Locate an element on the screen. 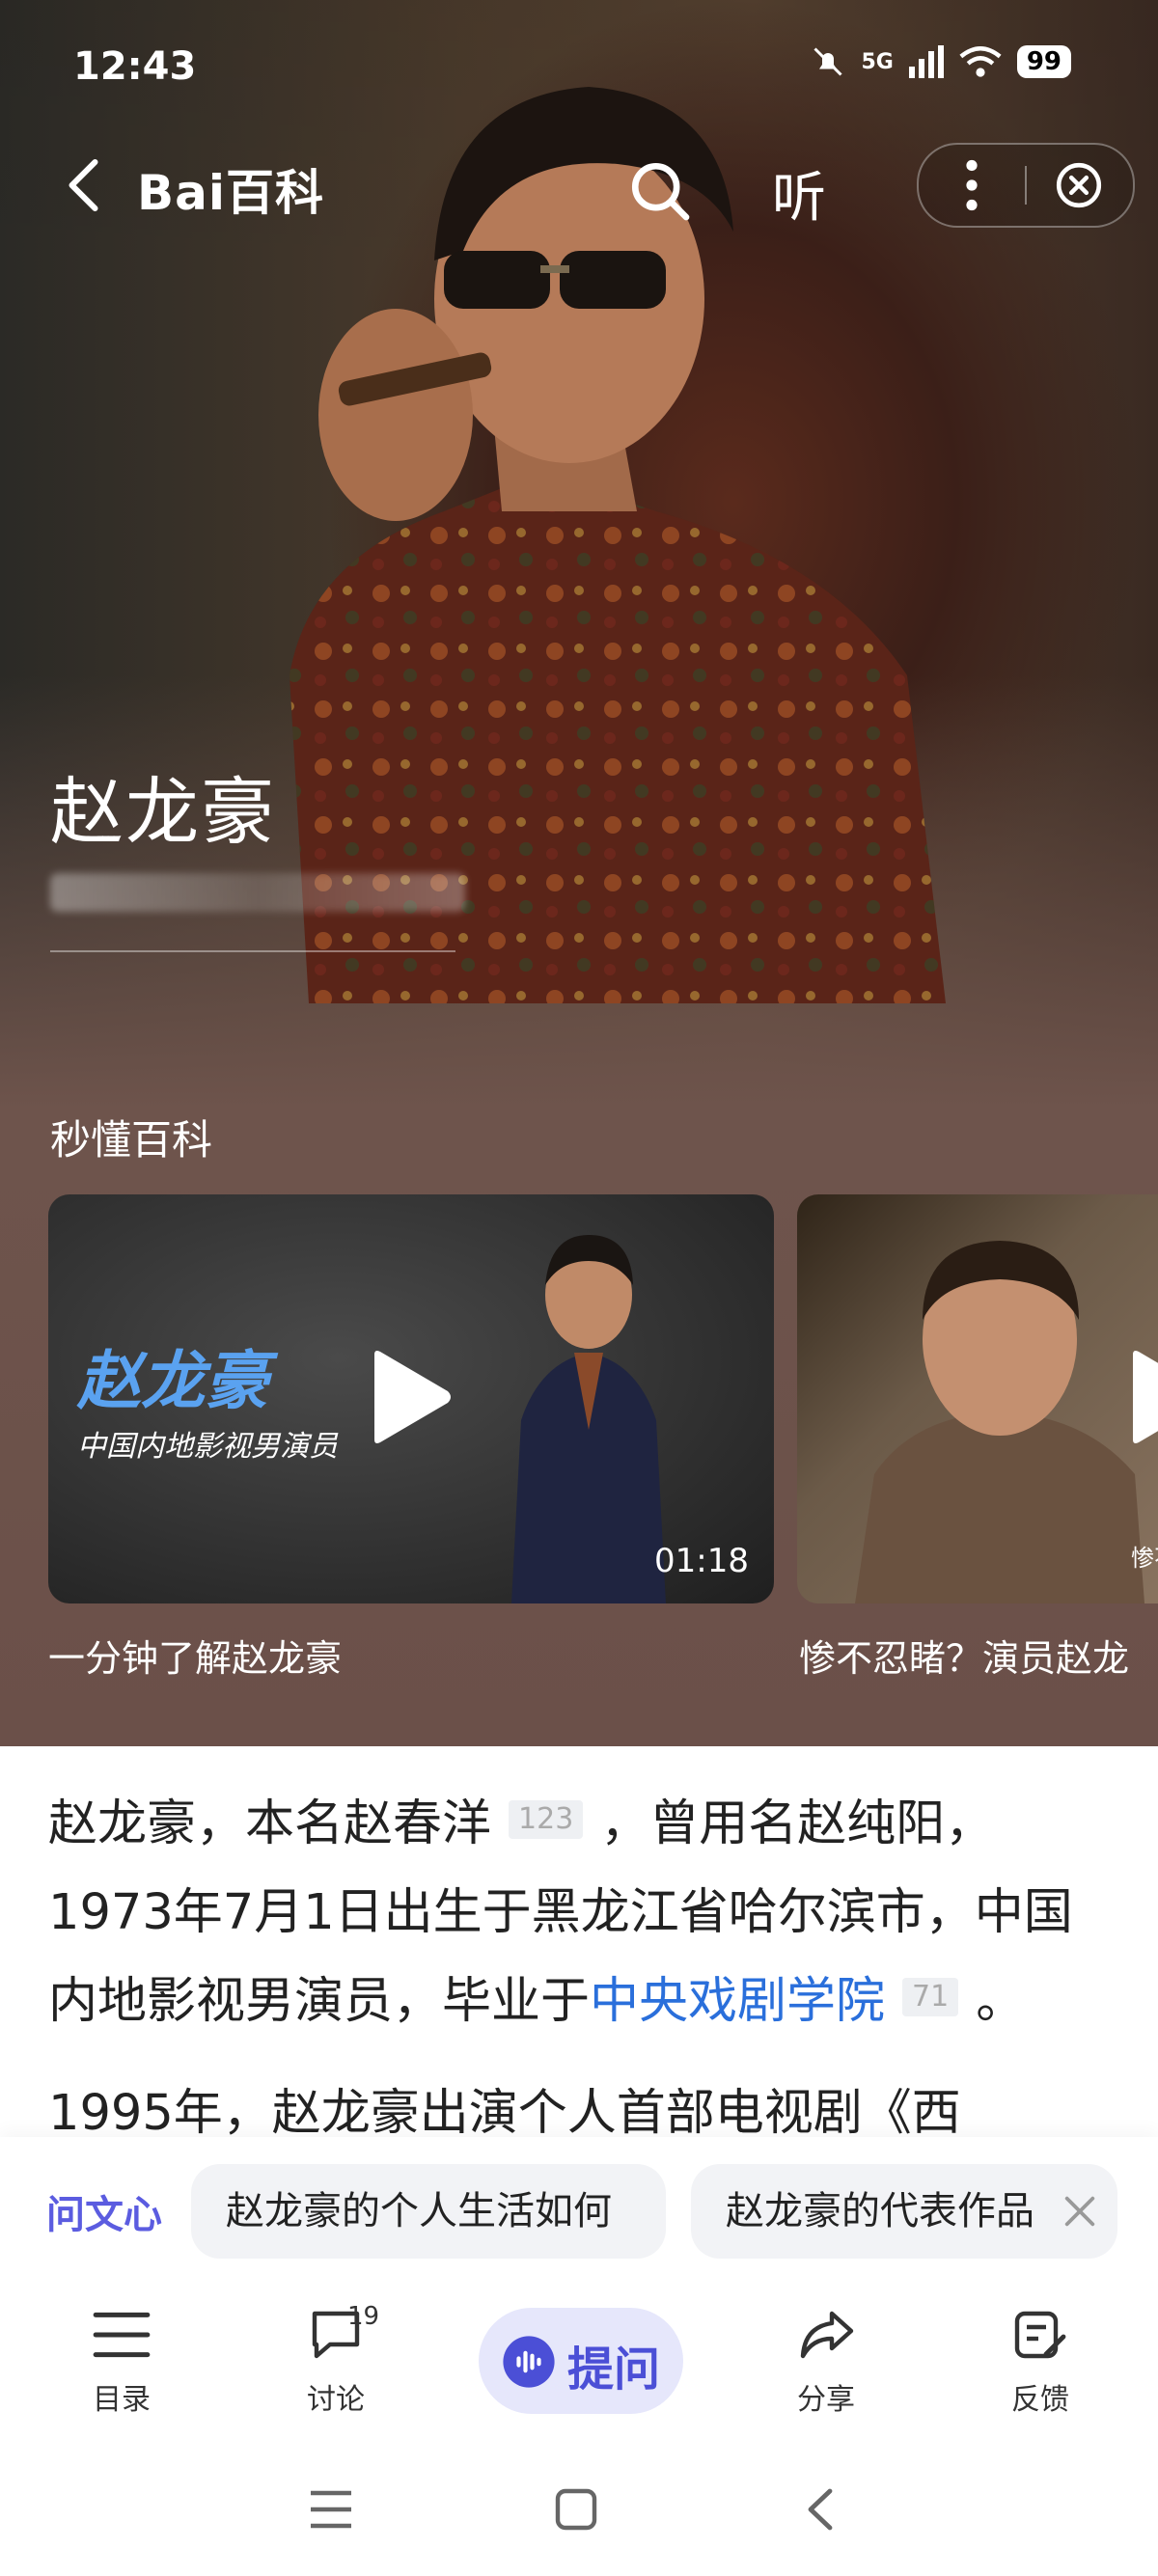 Image resolution: width=1158 pixels, height=2576 pixels. bottom-toolbar: 目录 19 讨论 提问 分享 反馈 is located at coordinates (579, 2369).